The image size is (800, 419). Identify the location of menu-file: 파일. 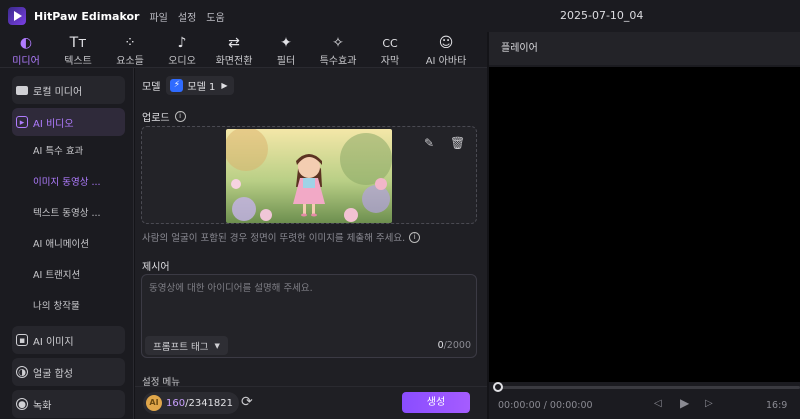
(158, 16).